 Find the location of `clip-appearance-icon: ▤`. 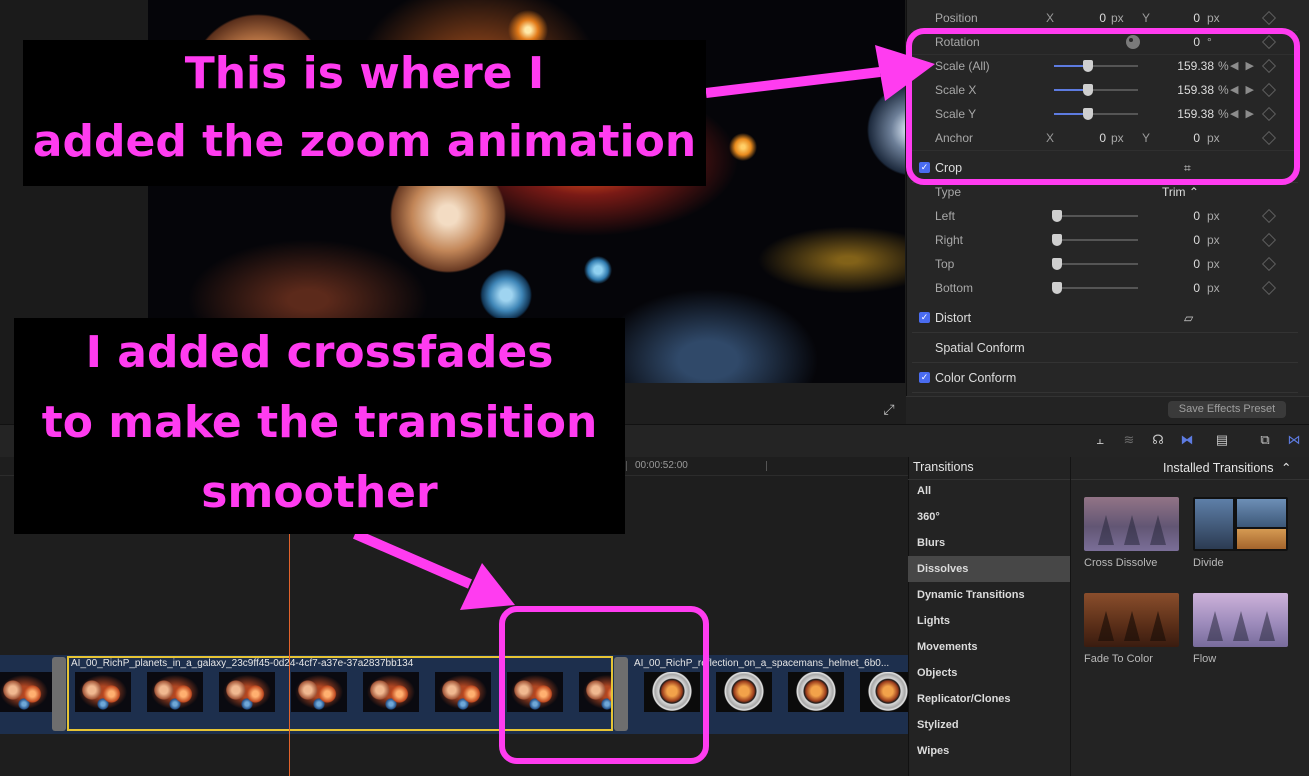

clip-appearance-icon: ▤ is located at coordinates (1222, 440).